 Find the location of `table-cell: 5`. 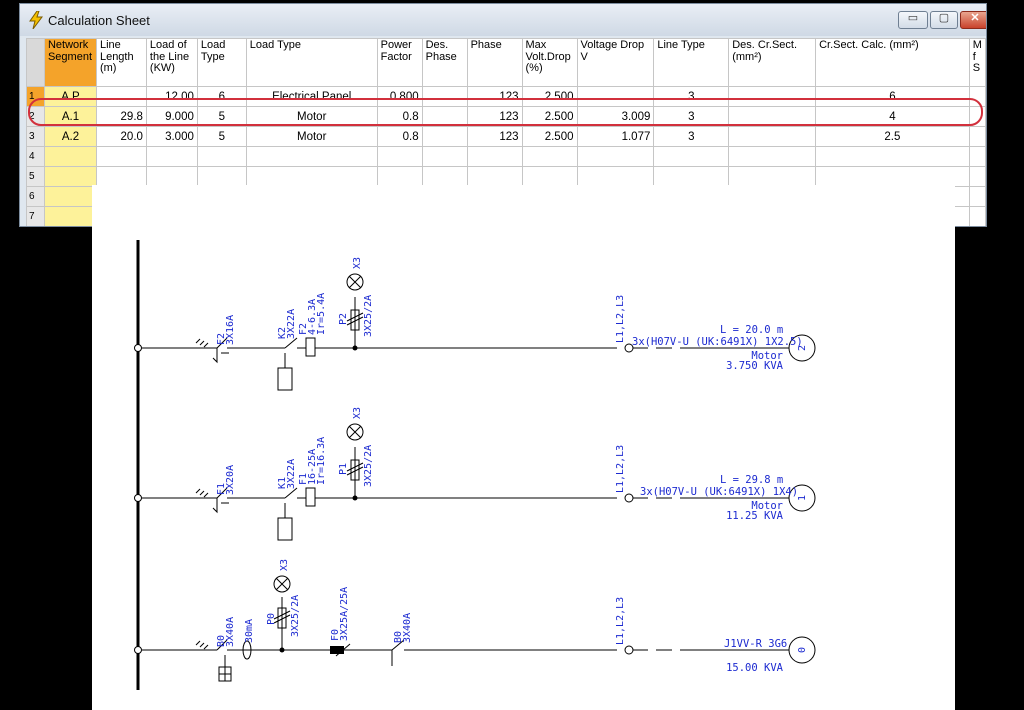

table-cell: 5 is located at coordinates (221, 136).